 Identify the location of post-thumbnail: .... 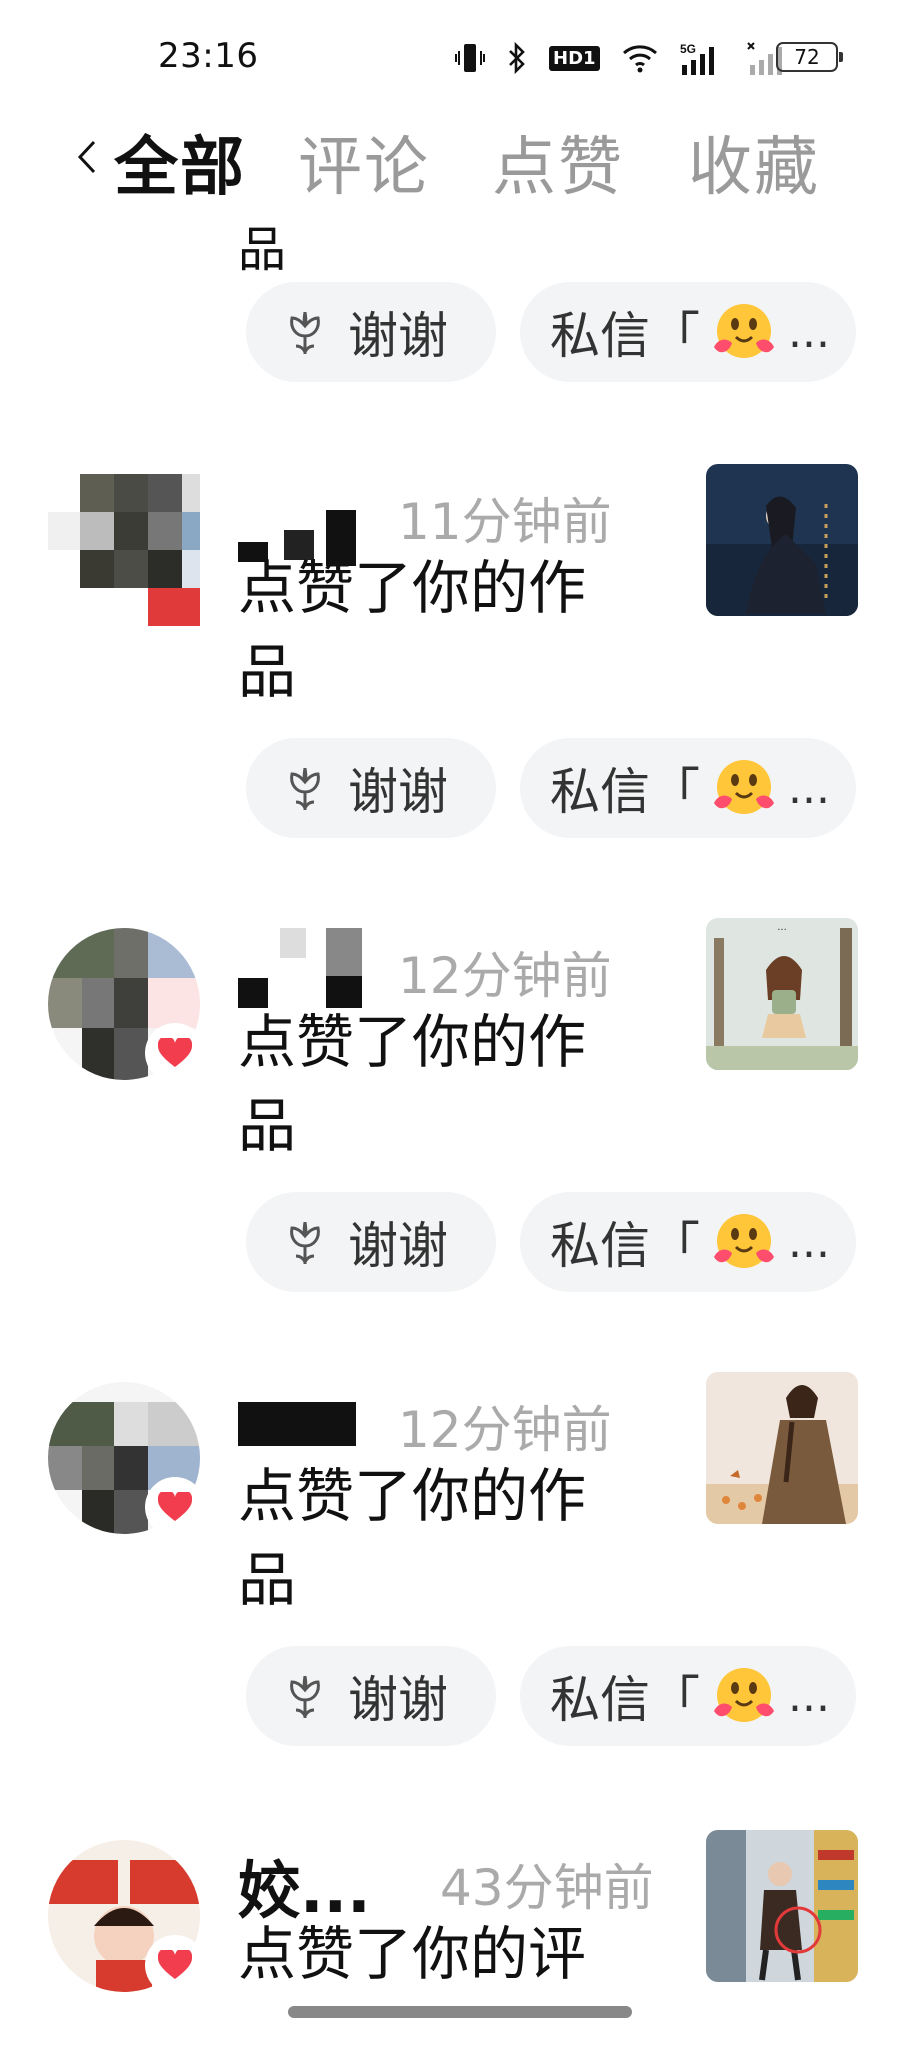
(782, 994).